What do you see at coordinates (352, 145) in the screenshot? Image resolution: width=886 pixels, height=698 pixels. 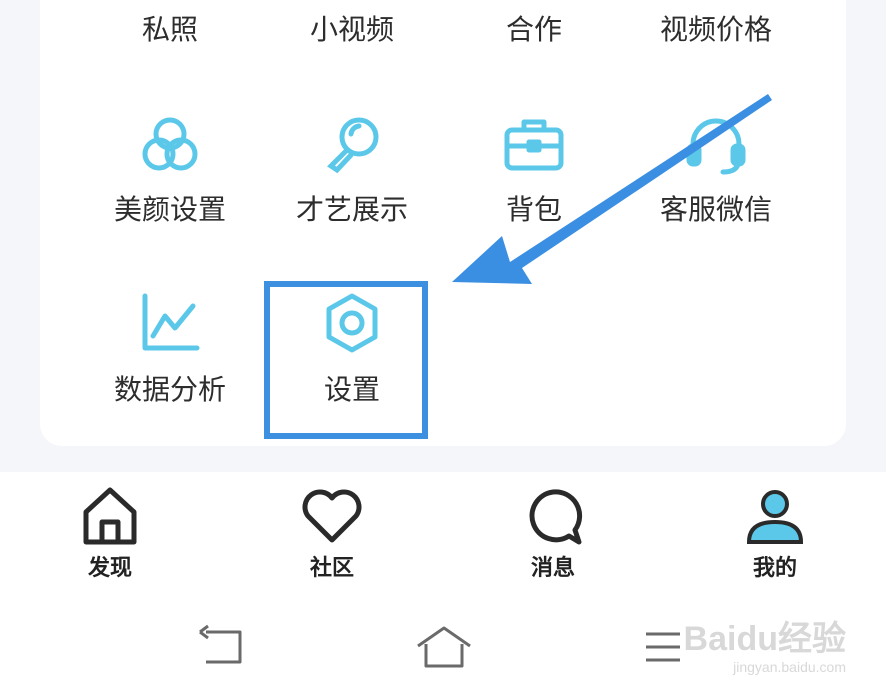 I see `magnifier-icon` at bounding box center [352, 145].